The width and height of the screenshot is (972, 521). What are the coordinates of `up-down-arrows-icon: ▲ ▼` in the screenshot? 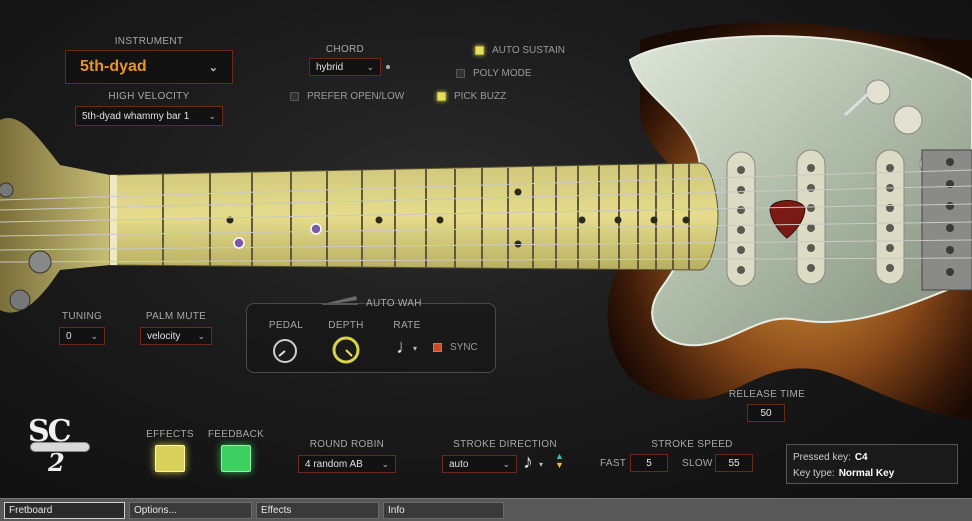 It's located at (559, 461).